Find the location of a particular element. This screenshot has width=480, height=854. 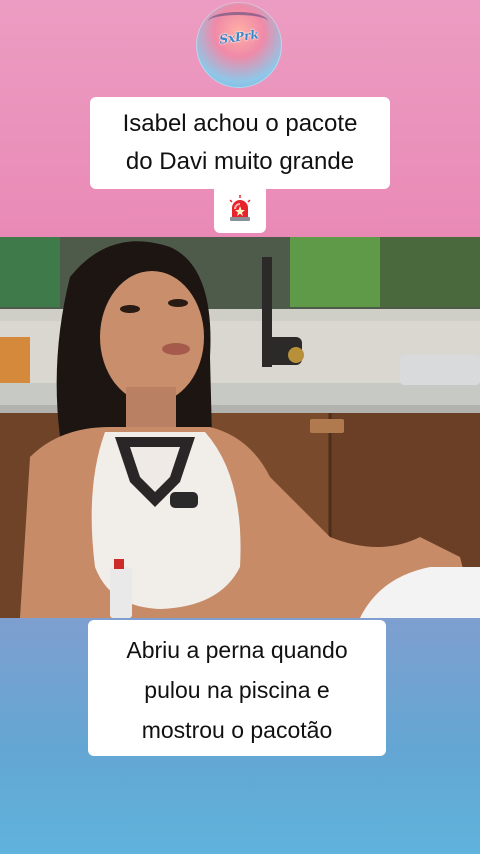

top-caption-line-2: do Davi muito grande is located at coordinates (240, 161).